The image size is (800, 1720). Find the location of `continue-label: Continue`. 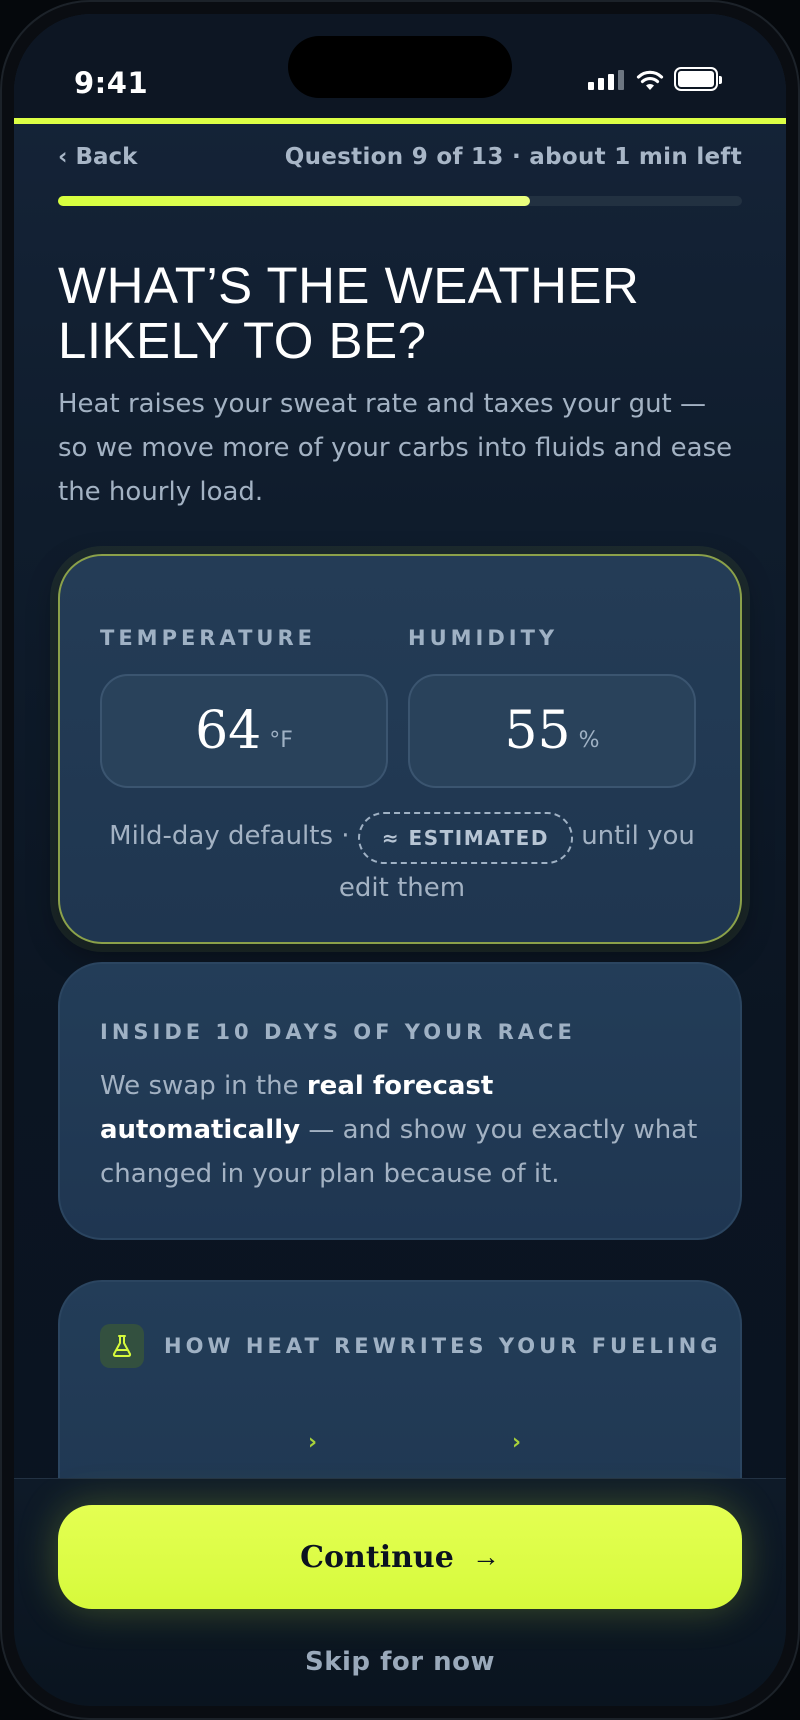

continue-label: Continue is located at coordinates (377, 1557).